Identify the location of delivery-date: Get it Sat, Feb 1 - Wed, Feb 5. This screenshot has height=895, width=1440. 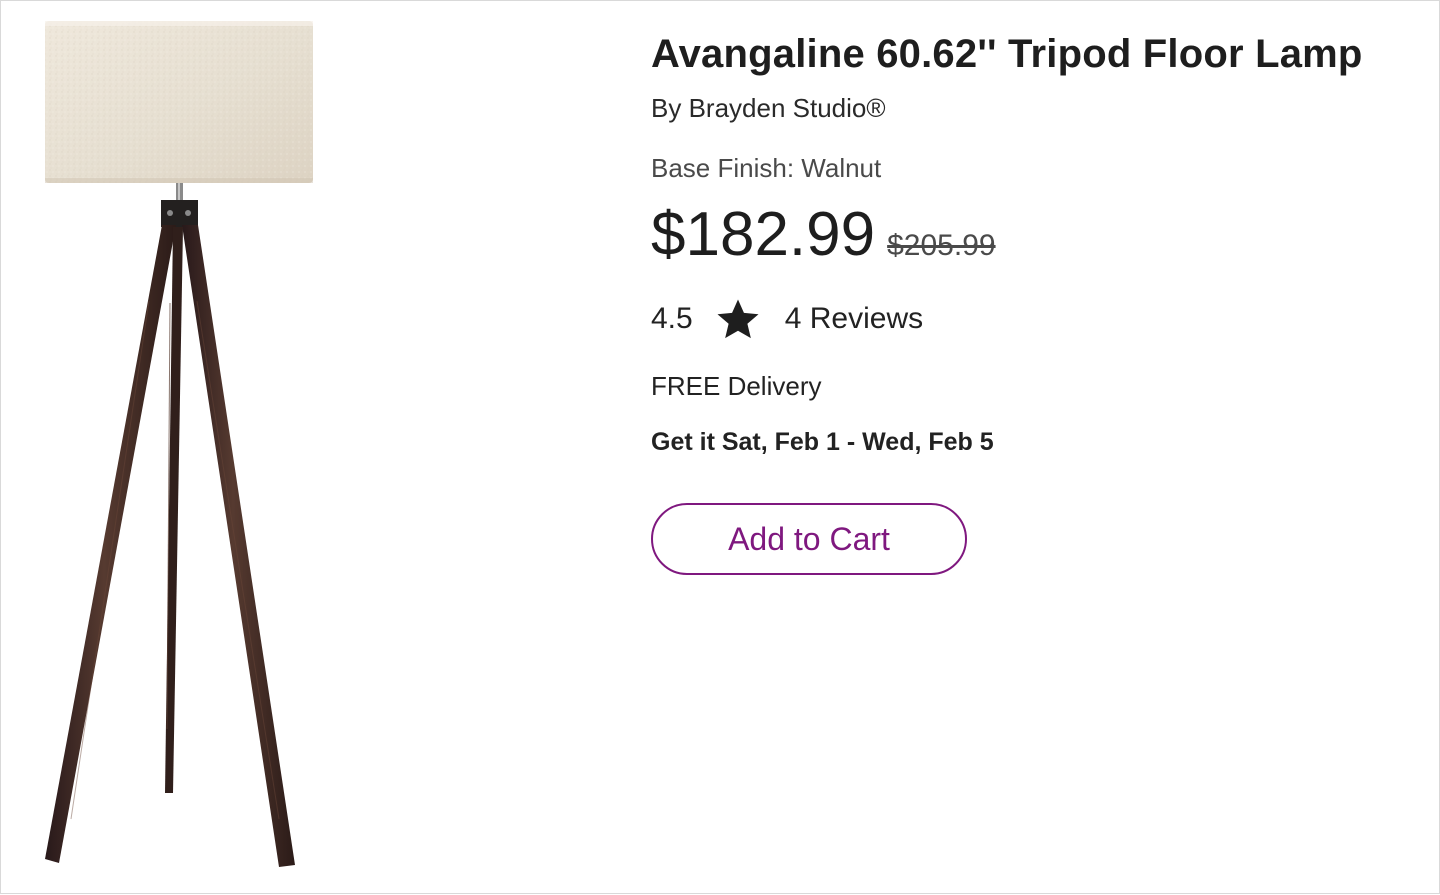
(822, 442).